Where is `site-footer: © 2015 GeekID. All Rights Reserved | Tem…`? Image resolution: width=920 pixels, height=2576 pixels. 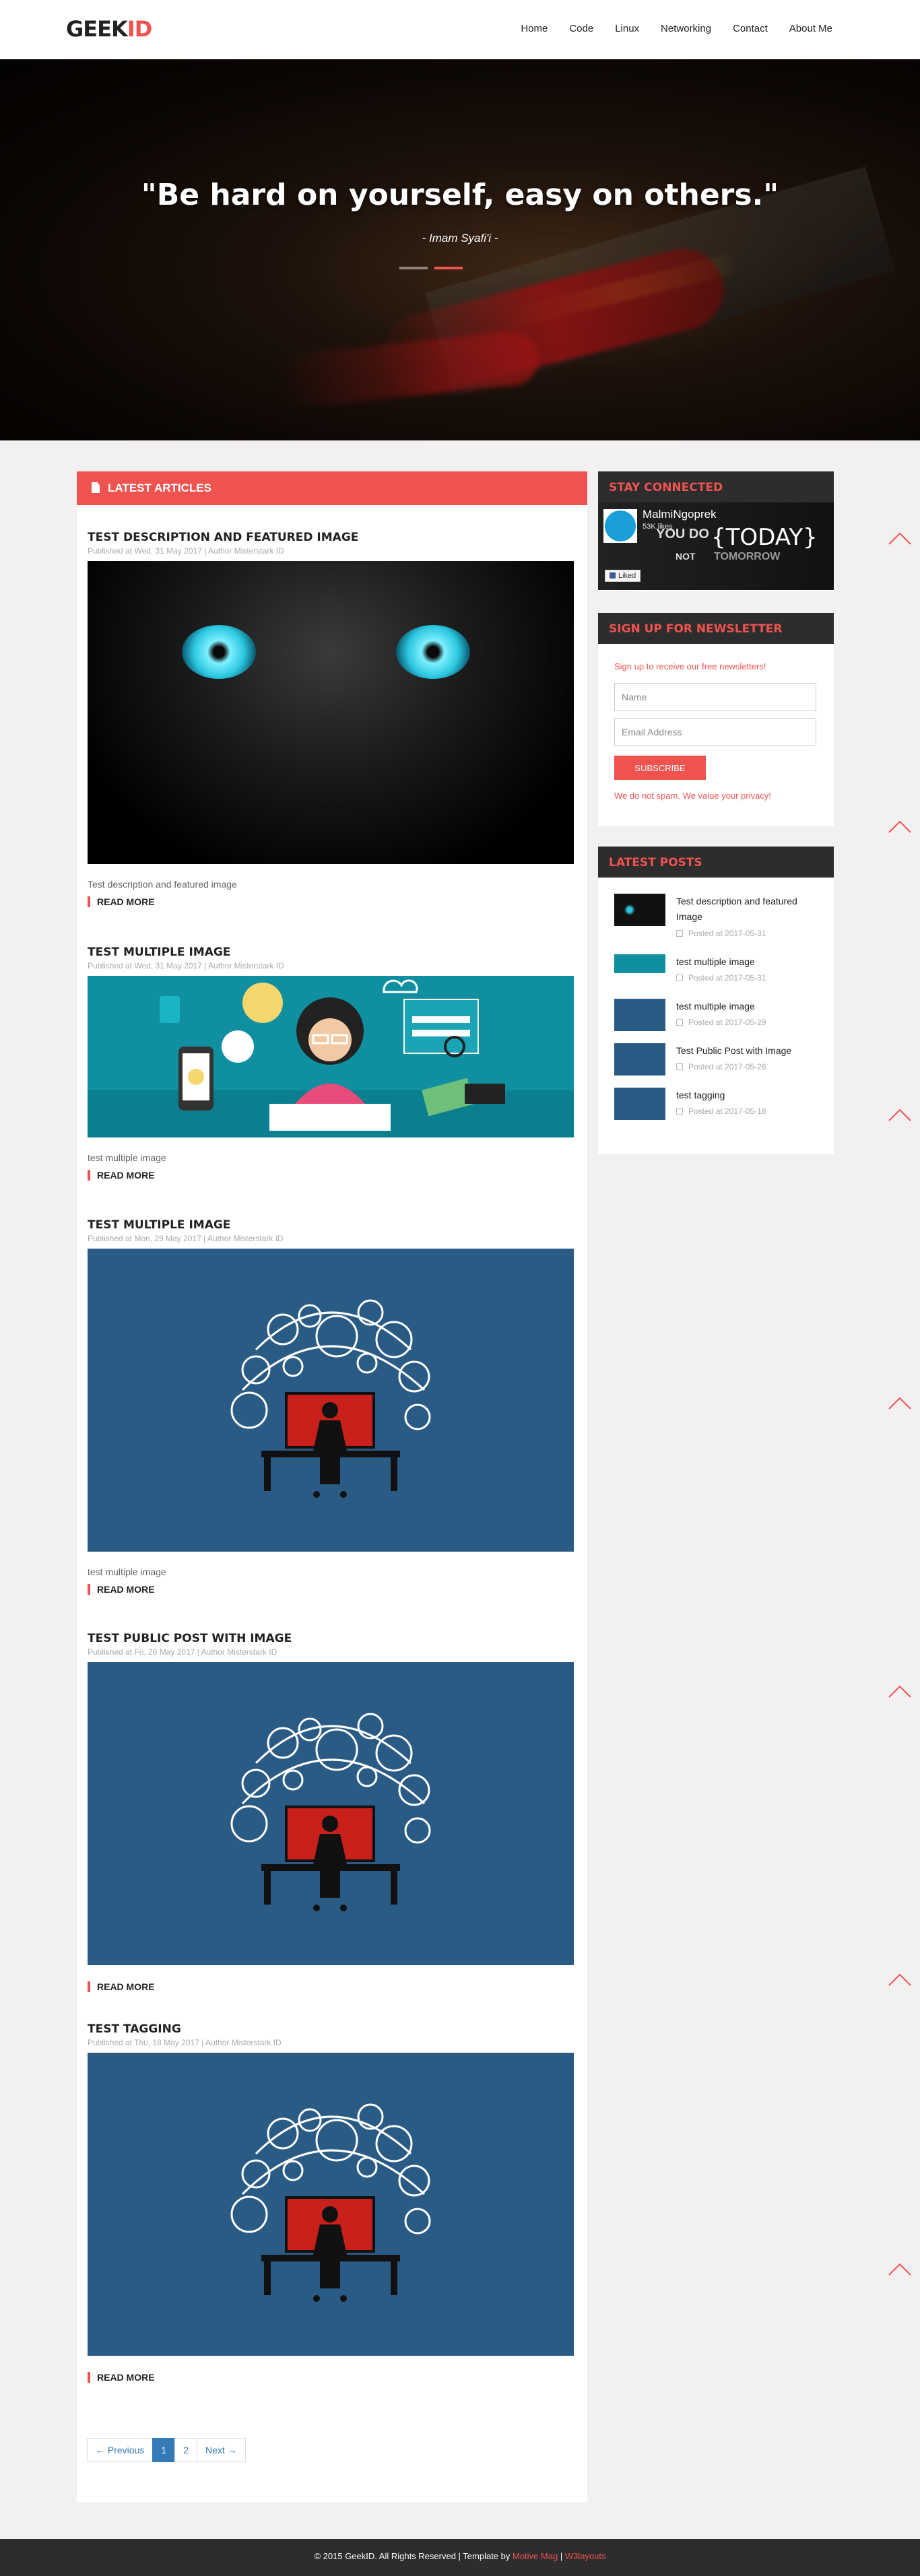
site-footer: © 2015 GeekID. All Rights Reserved | Tem… is located at coordinates (460, 2557).